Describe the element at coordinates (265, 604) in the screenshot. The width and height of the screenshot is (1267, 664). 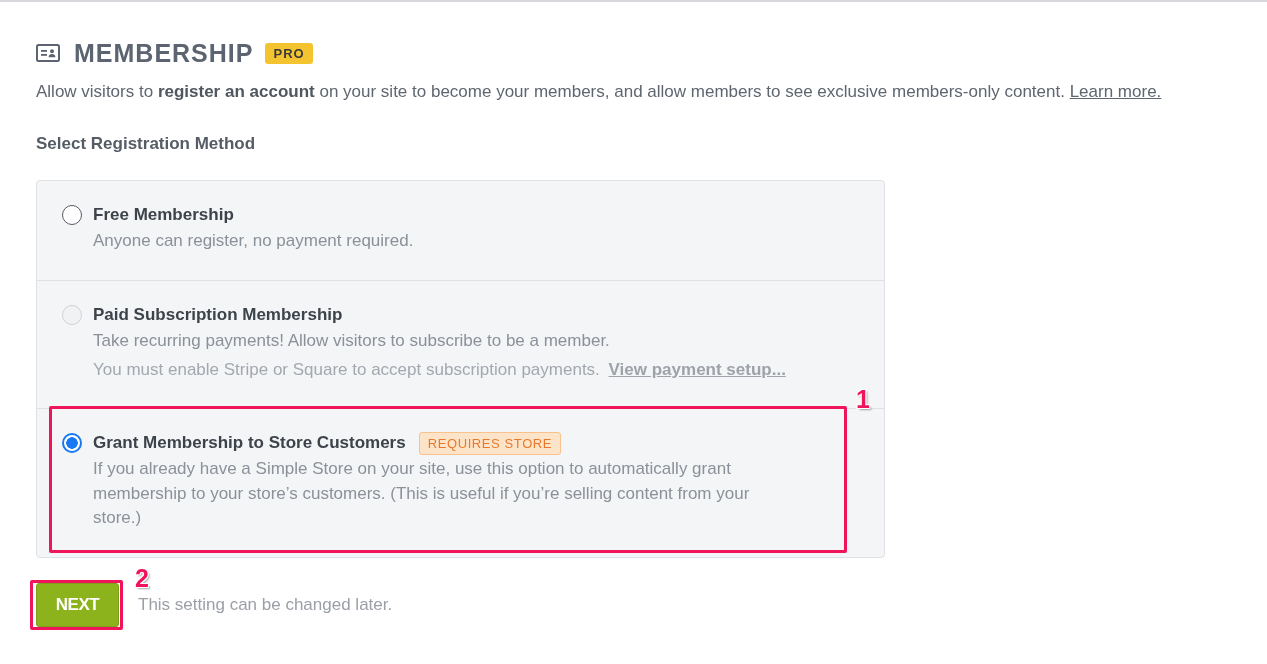
I see `hint-text: This setting can be changed later.` at that location.